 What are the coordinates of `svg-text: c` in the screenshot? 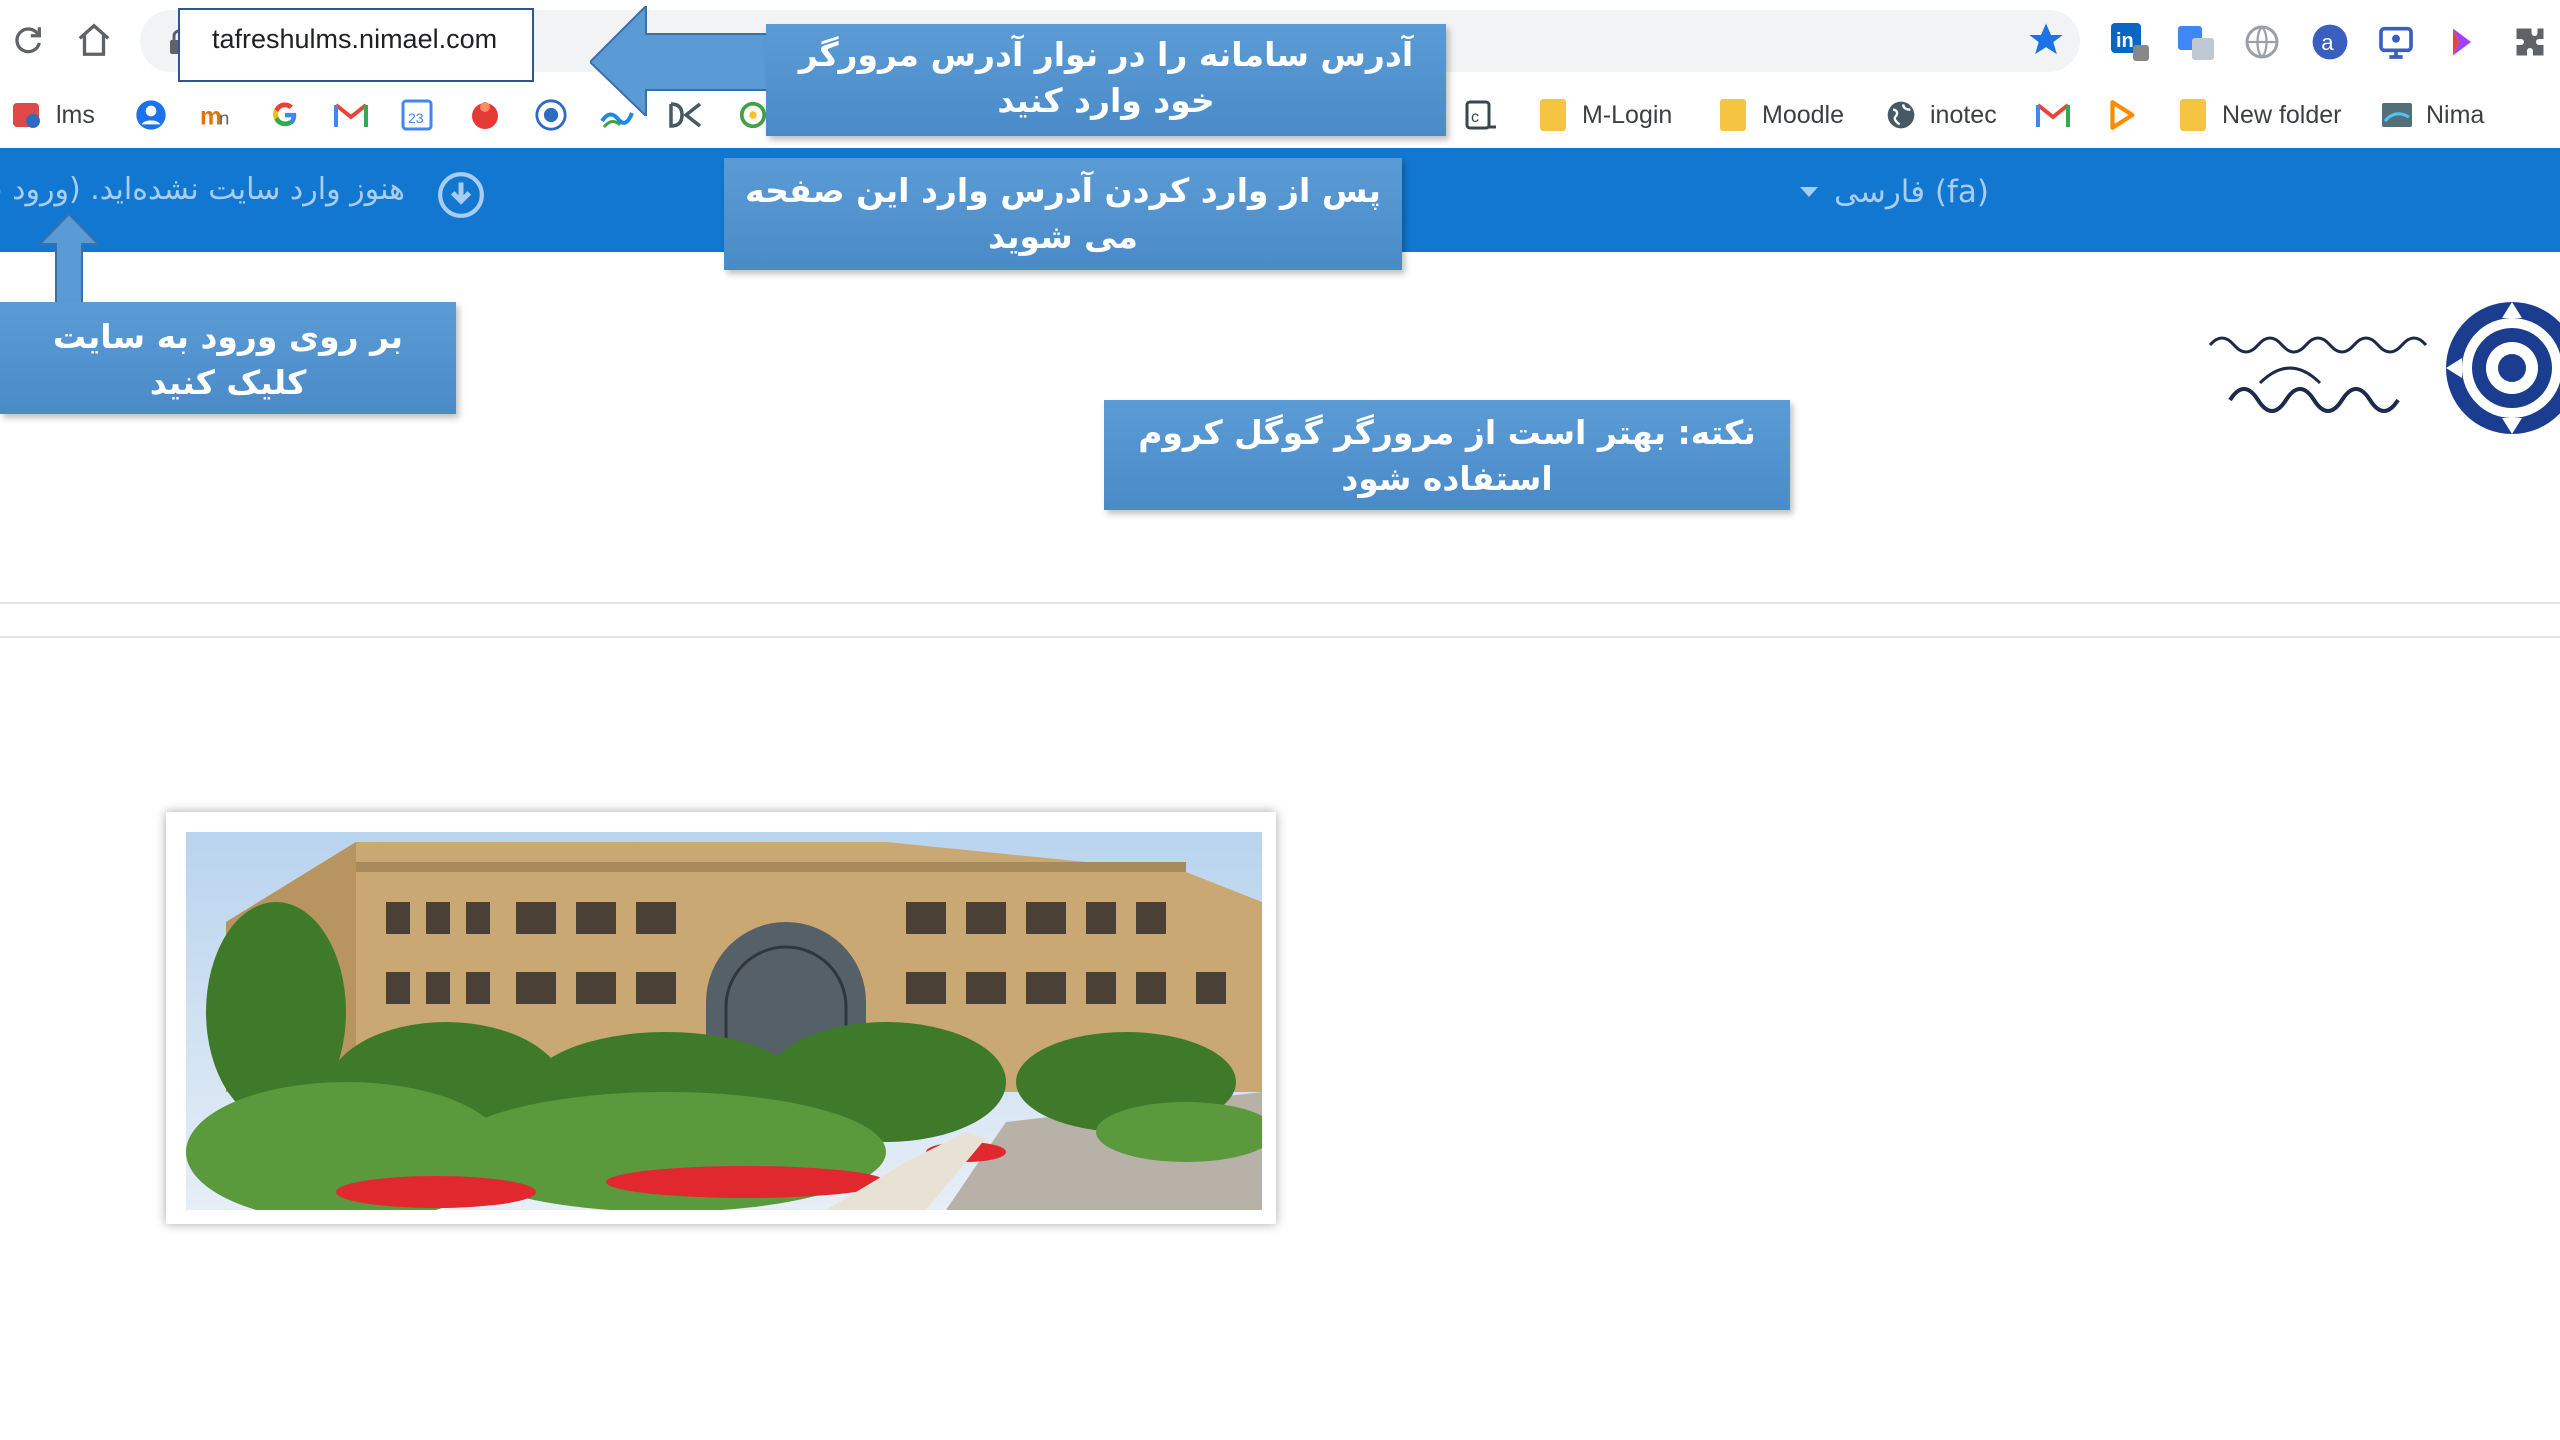 It's located at (1475, 117).